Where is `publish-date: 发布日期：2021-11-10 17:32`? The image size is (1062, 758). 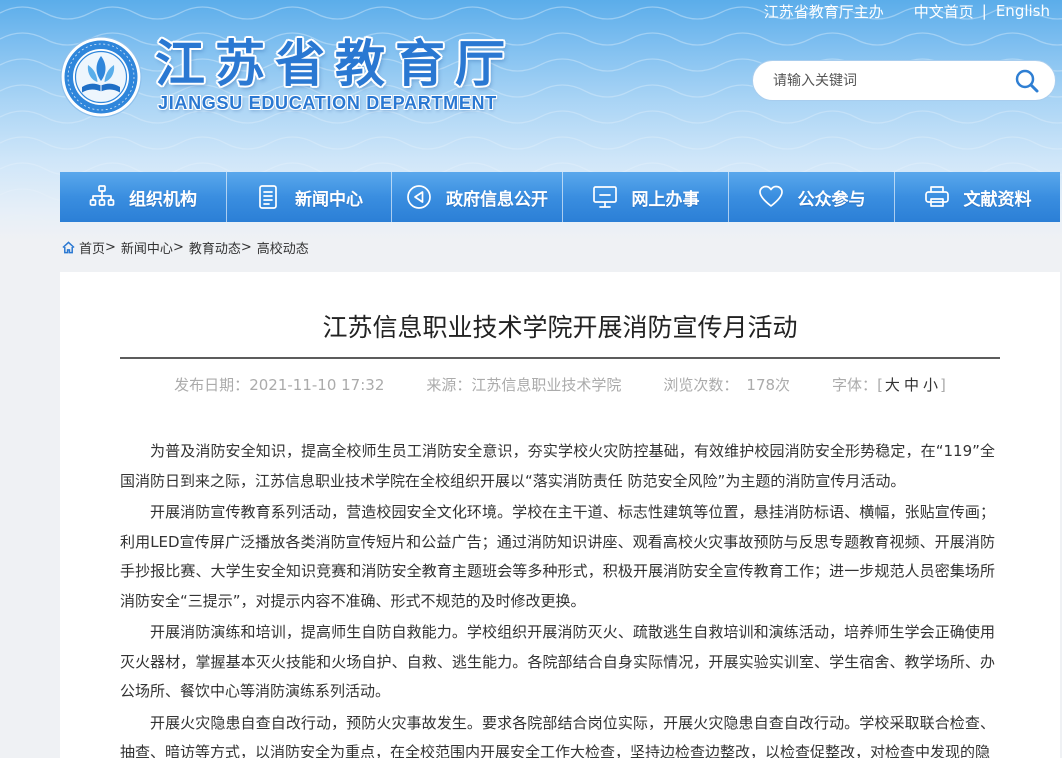 publish-date: 发布日期：2021-11-10 17:32 is located at coordinates (279, 385).